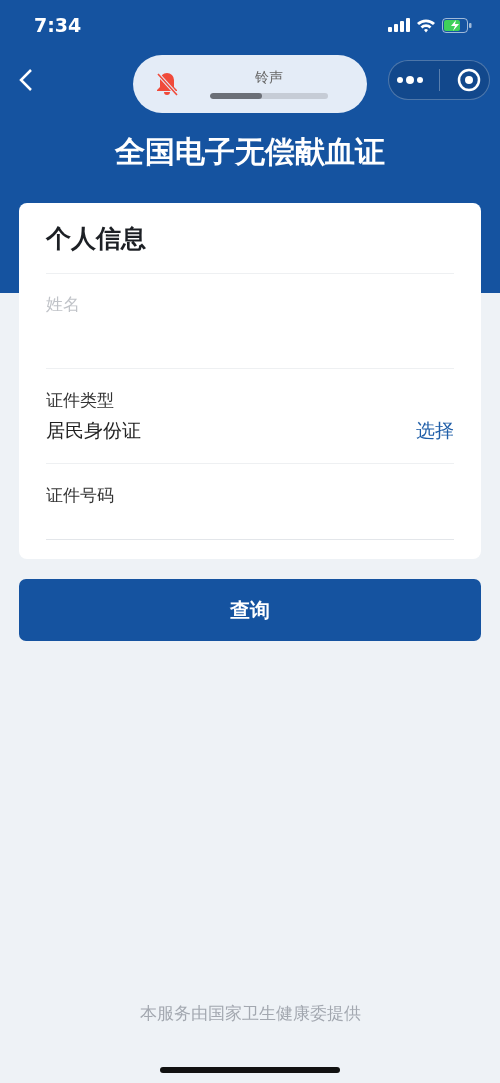 This screenshot has height=1083, width=500. I want to click on wifi-icon, so click(426, 25).